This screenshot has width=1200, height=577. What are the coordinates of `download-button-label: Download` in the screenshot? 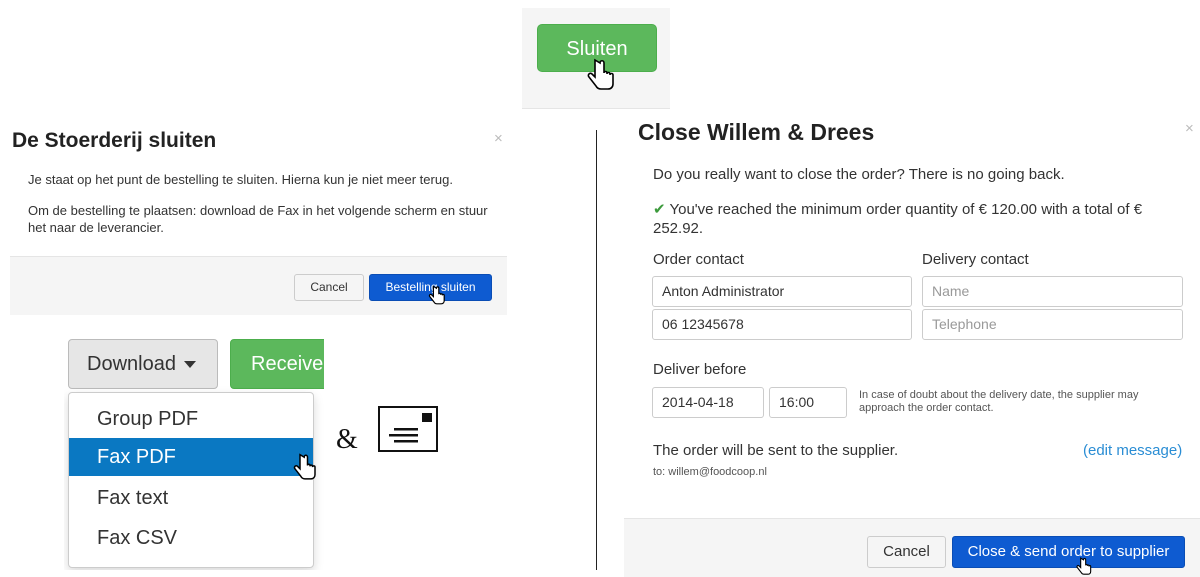 It's located at (131, 364).